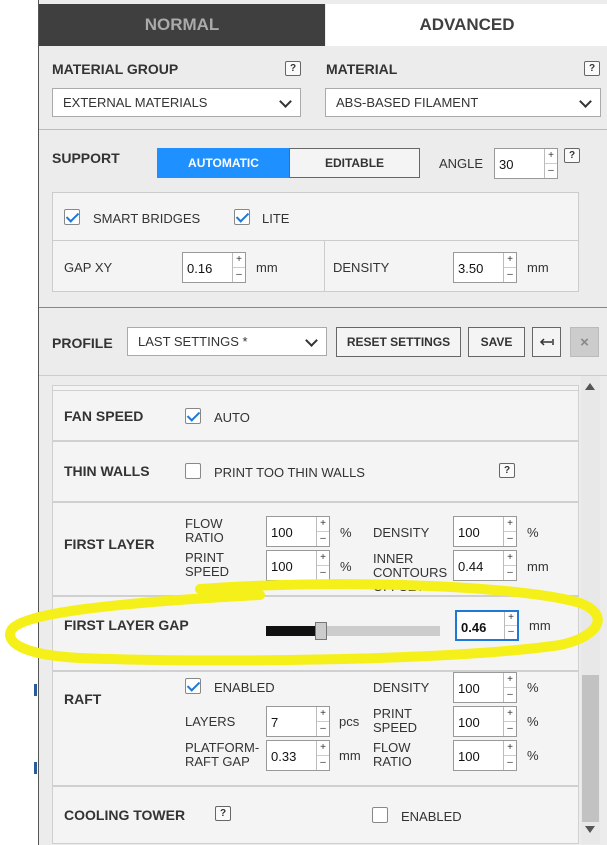 The image size is (607, 845). Describe the element at coordinates (276, 218) in the screenshot. I see `lite-label: LITE` at that location.